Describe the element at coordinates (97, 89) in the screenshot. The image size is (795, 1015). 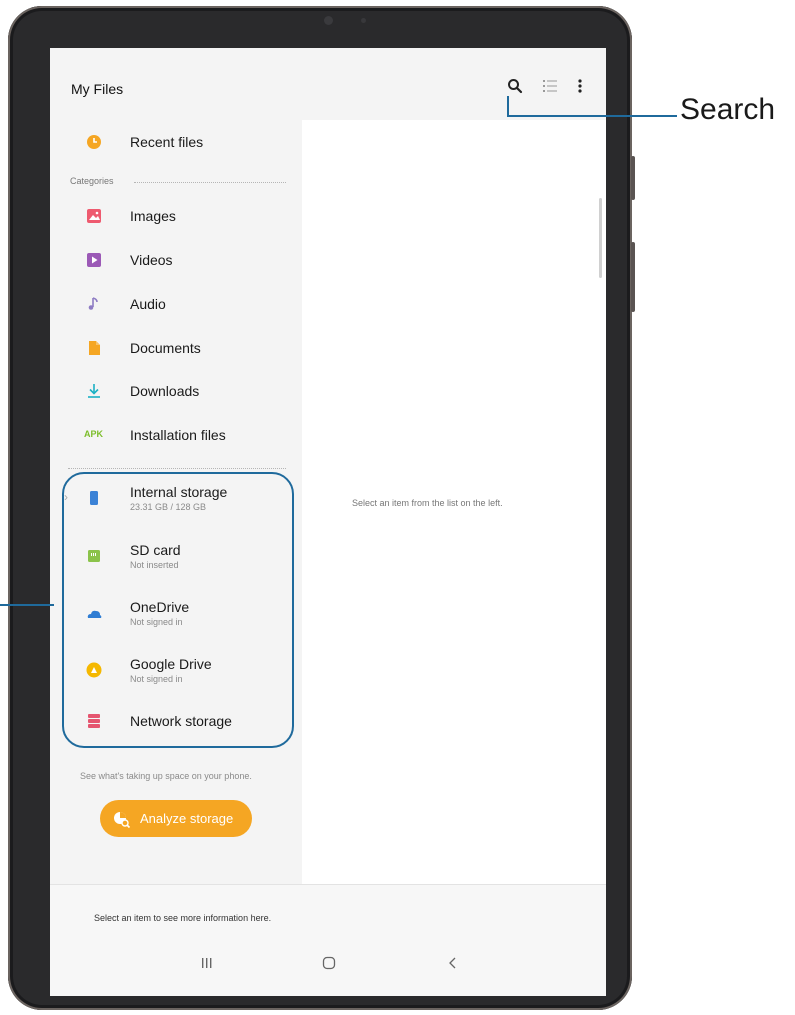
I see `app-title: My Files` at that location.